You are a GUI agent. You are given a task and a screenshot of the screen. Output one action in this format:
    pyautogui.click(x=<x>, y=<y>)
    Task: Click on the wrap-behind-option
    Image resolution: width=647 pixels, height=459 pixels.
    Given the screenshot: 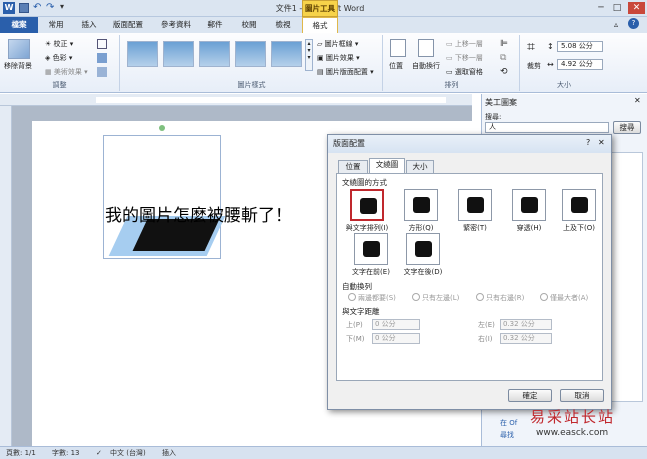 What is the action you would take?
    pyautogui.click(x=423, y=249)
    